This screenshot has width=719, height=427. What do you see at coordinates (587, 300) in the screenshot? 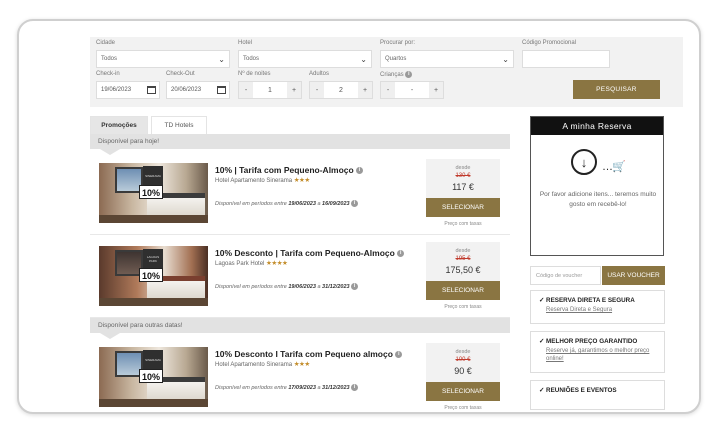
I see `feature-title: ✓ RESERVA DIRETA E SEGURA` at bounding box center [587, 300].